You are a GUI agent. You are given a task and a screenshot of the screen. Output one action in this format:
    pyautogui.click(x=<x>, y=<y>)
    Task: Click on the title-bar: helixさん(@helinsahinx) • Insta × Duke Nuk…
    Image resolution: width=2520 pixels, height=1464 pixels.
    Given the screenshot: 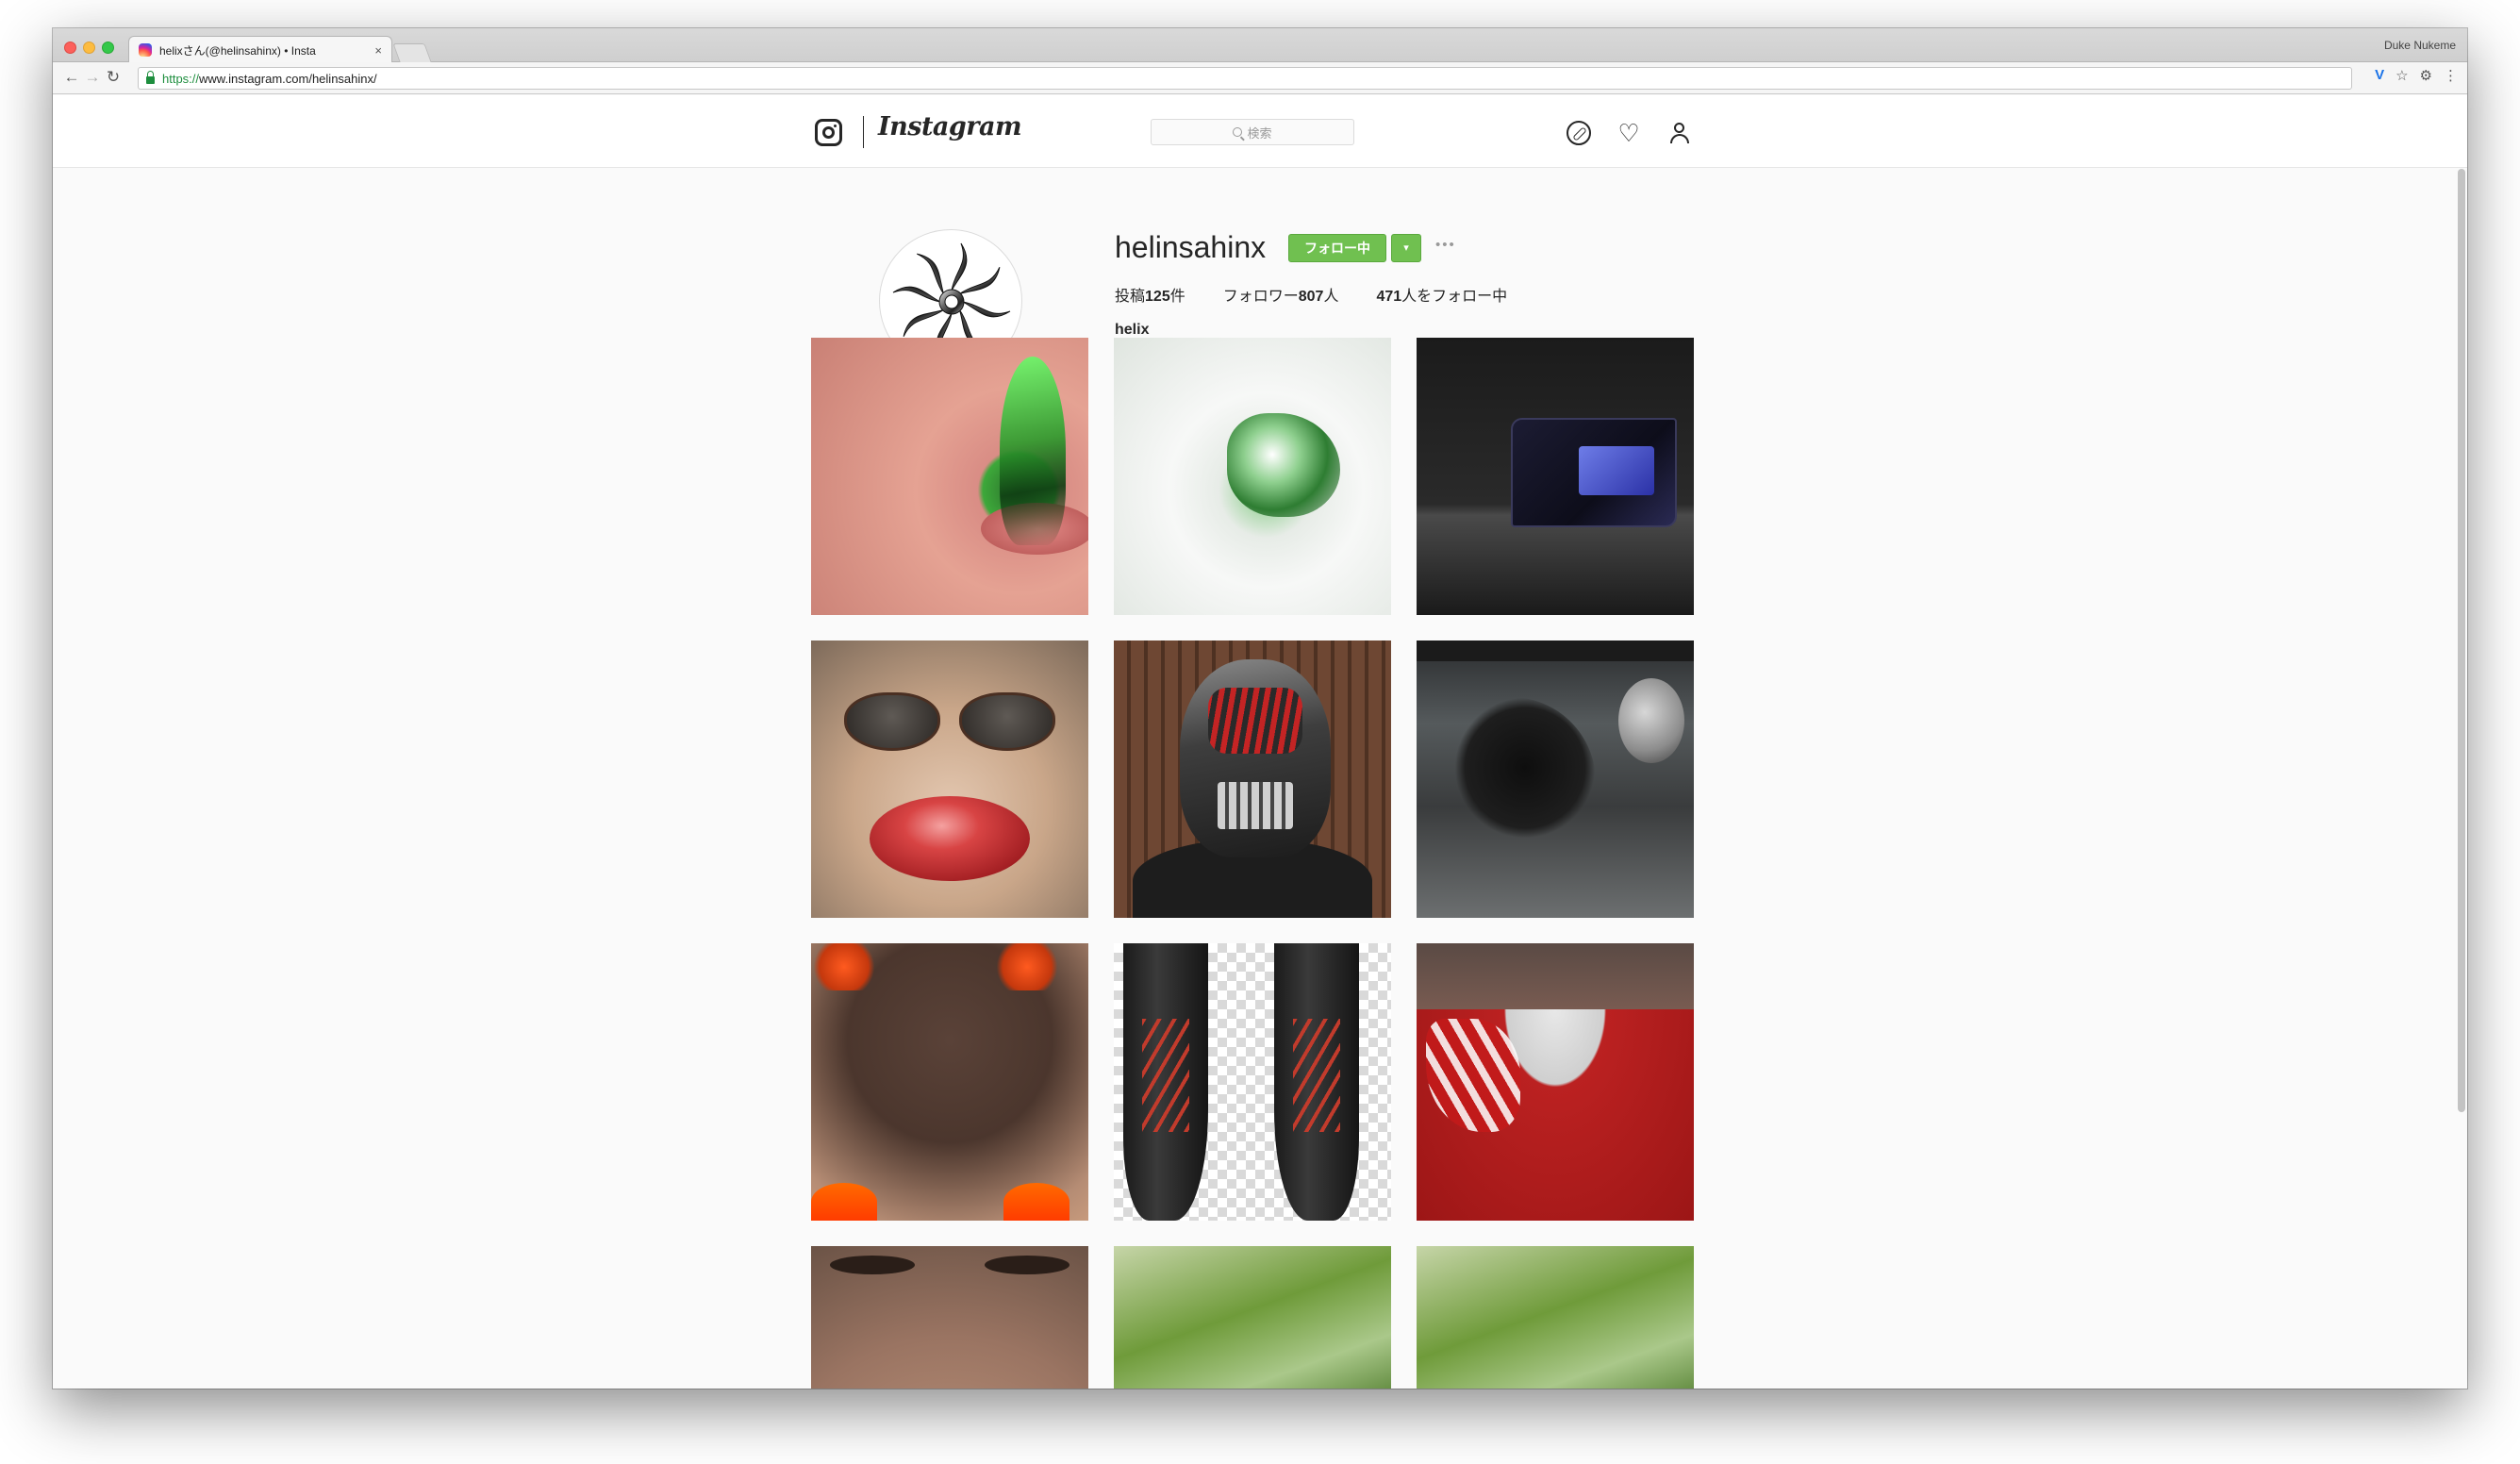 What is the action you would take?
    pyautogui.click(x=1260, y=45)
    